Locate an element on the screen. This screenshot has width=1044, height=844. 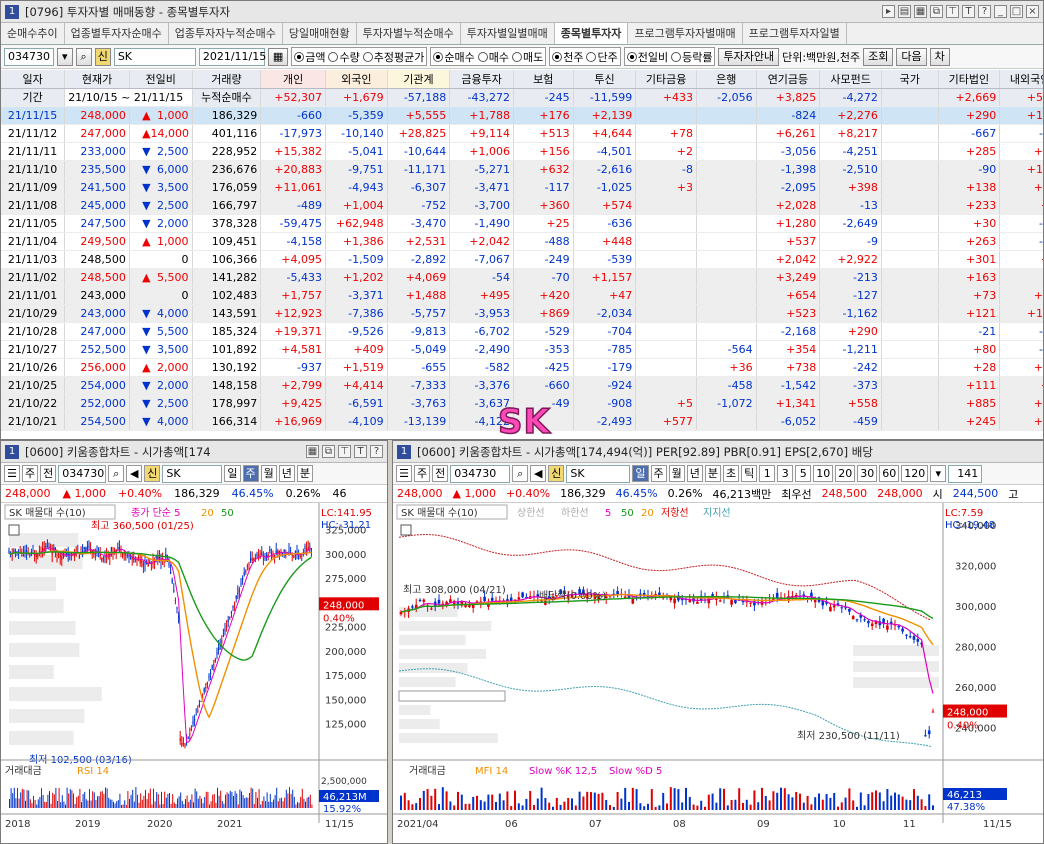
bar-count-input: 141 is located at coordinates (965, 473).